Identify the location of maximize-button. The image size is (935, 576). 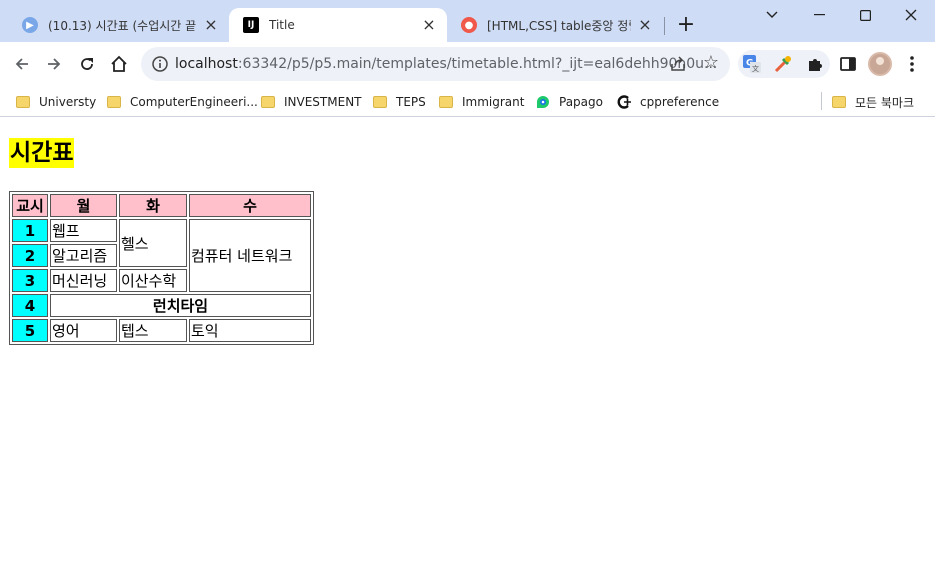
(865, 15).